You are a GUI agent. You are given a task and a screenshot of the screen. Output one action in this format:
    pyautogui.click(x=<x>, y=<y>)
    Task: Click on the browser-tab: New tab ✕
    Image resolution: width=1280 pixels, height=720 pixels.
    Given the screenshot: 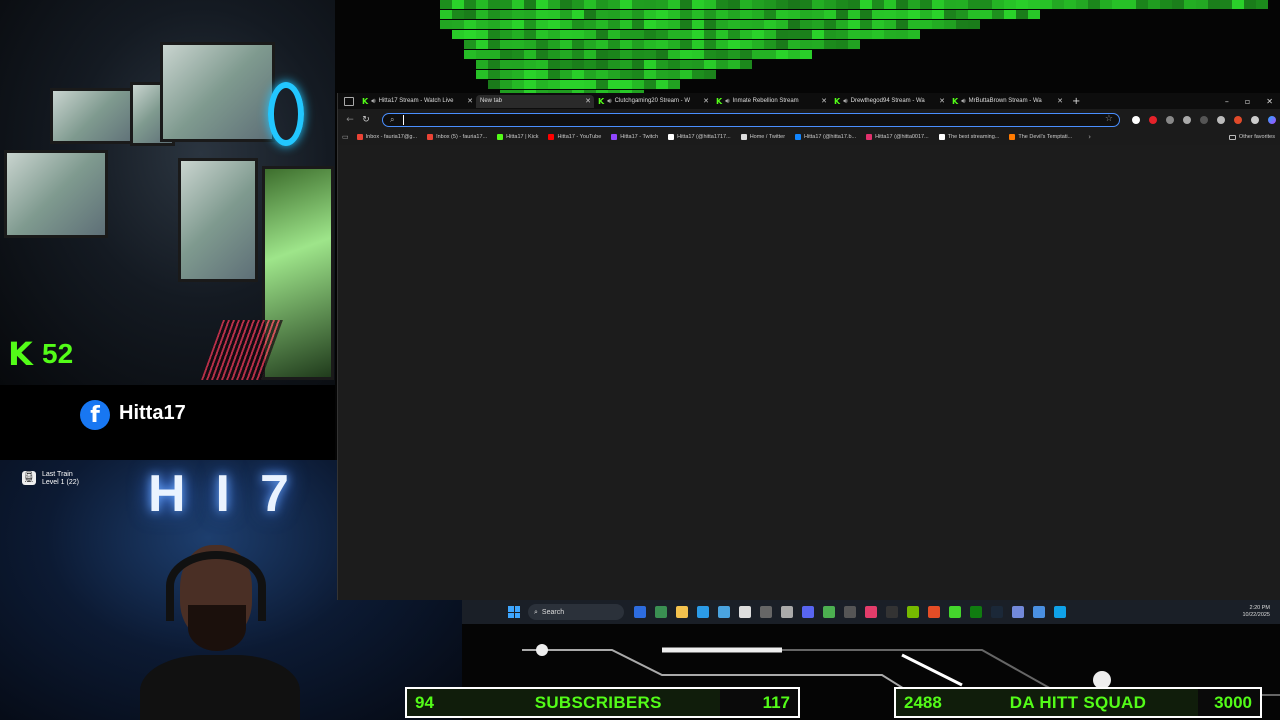 What is the action you would take?
    pyautogui.click(x=535, y=101)
    